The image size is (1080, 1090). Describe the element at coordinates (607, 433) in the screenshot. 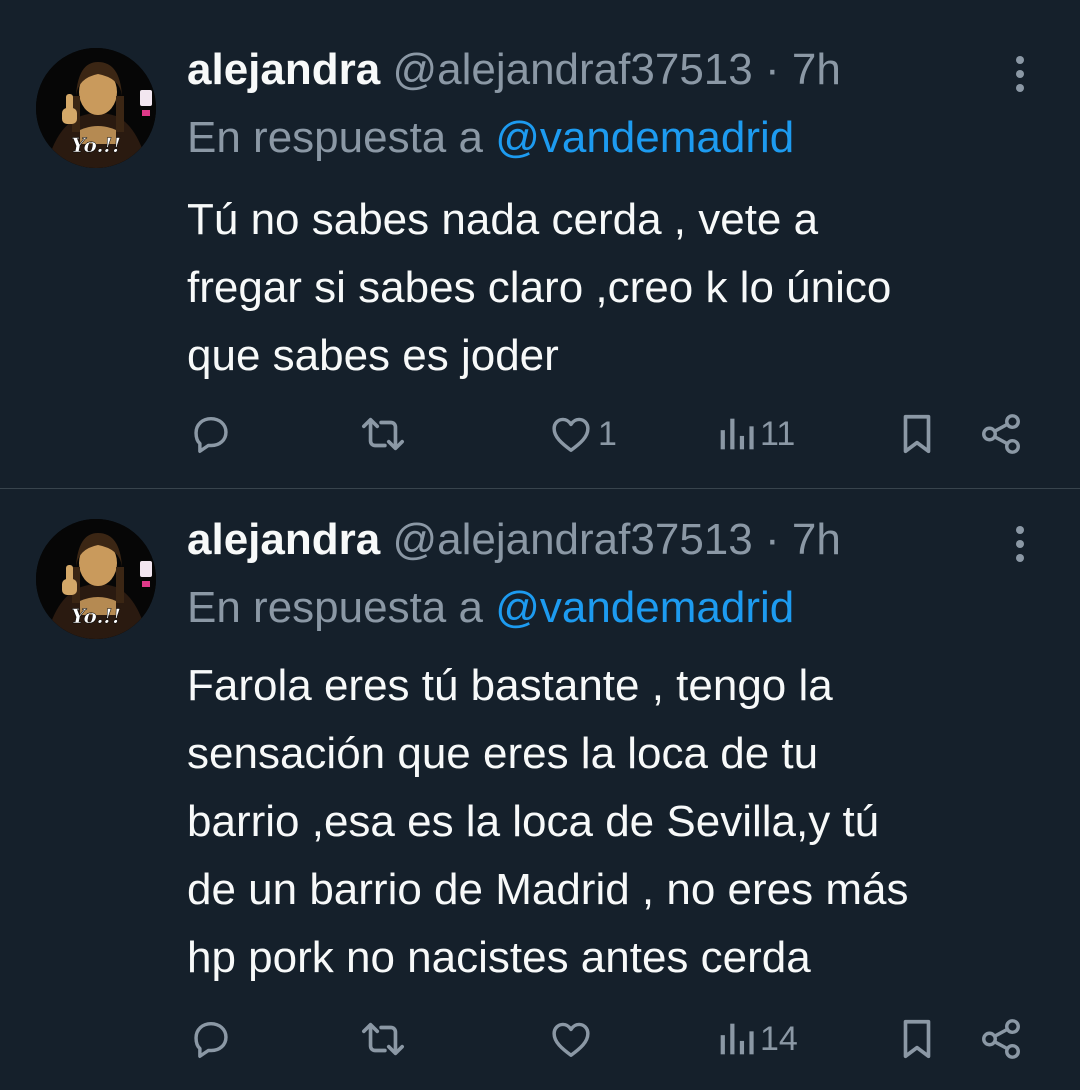

I see `like-count: 1` at that location.